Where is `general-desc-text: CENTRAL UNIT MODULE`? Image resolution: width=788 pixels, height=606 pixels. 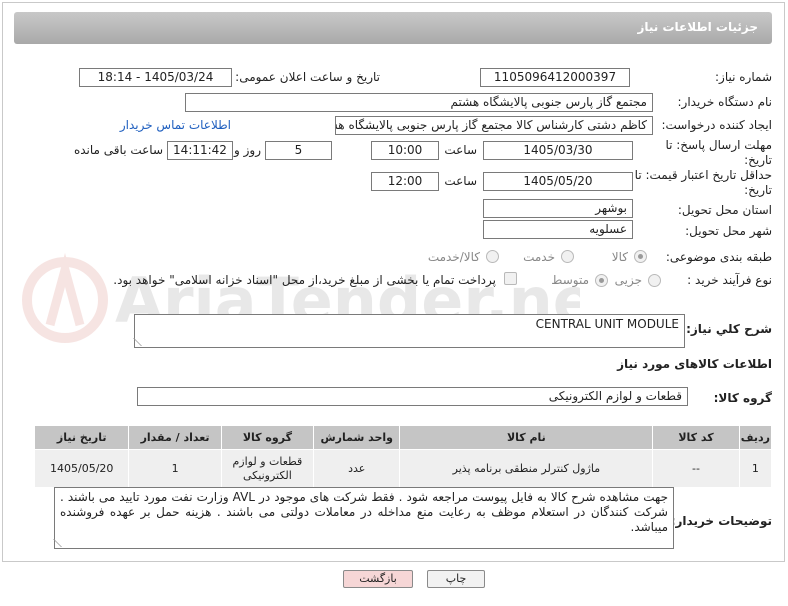 general-desc-text: CENTRAL UNIT MODULE is located at coordinates (607, 324).